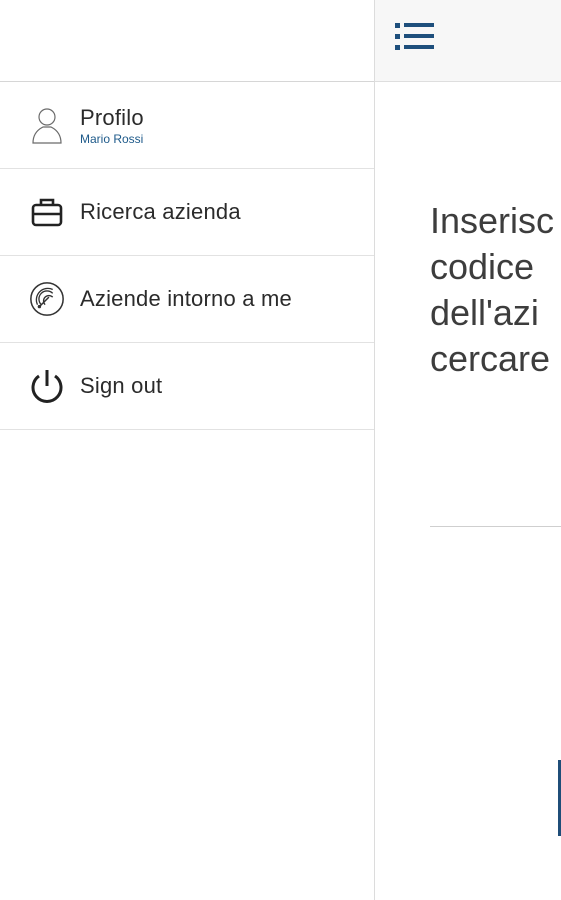 Image resolution: width=561 pixels, height=900 pixels. What do you see at coordinates (47, 299) in the screenshot?
I see `radar-icon` at bounding box center [47, 299].